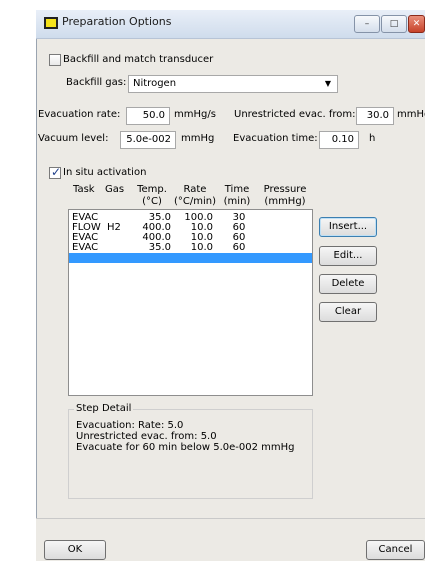  I want to click on unrestricted-evac-input: 30.0, so click(375, 116).